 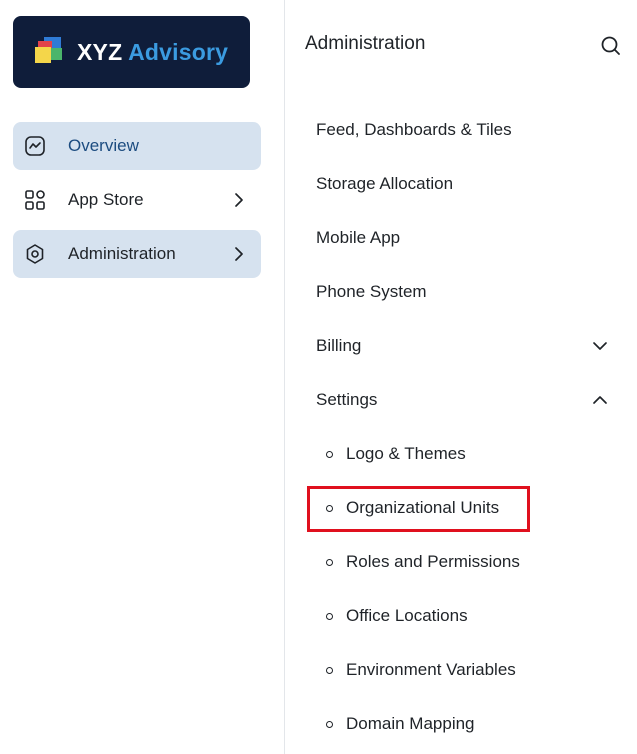 I want to click on sub-item-label: Roles and Permissions, so click(x=433, y=561).